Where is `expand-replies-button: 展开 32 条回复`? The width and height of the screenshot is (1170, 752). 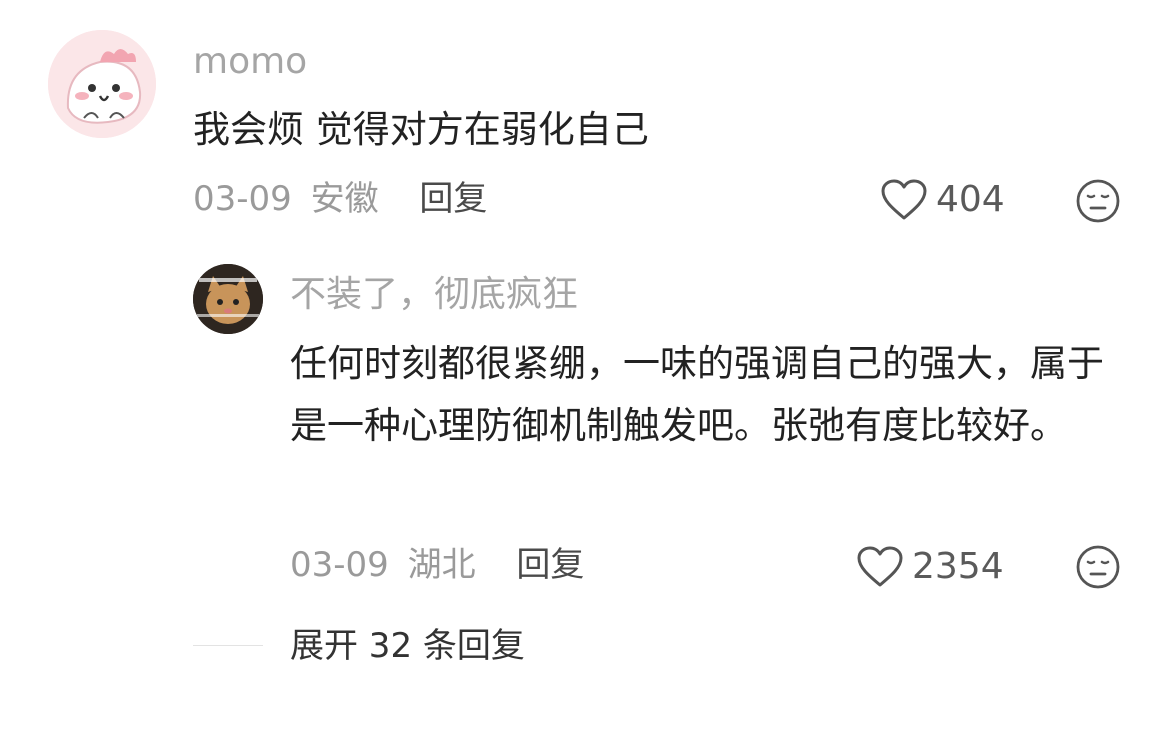
expand-replies-button: 展开 32 条回复 is located at coordinates (407, 646).